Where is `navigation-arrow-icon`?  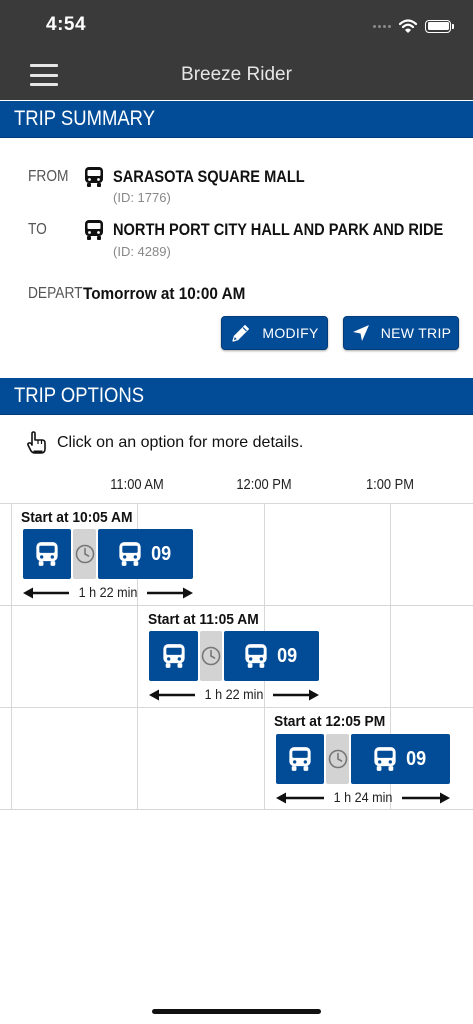 navigation-arrow-icon is located at coordinates (360, 333).